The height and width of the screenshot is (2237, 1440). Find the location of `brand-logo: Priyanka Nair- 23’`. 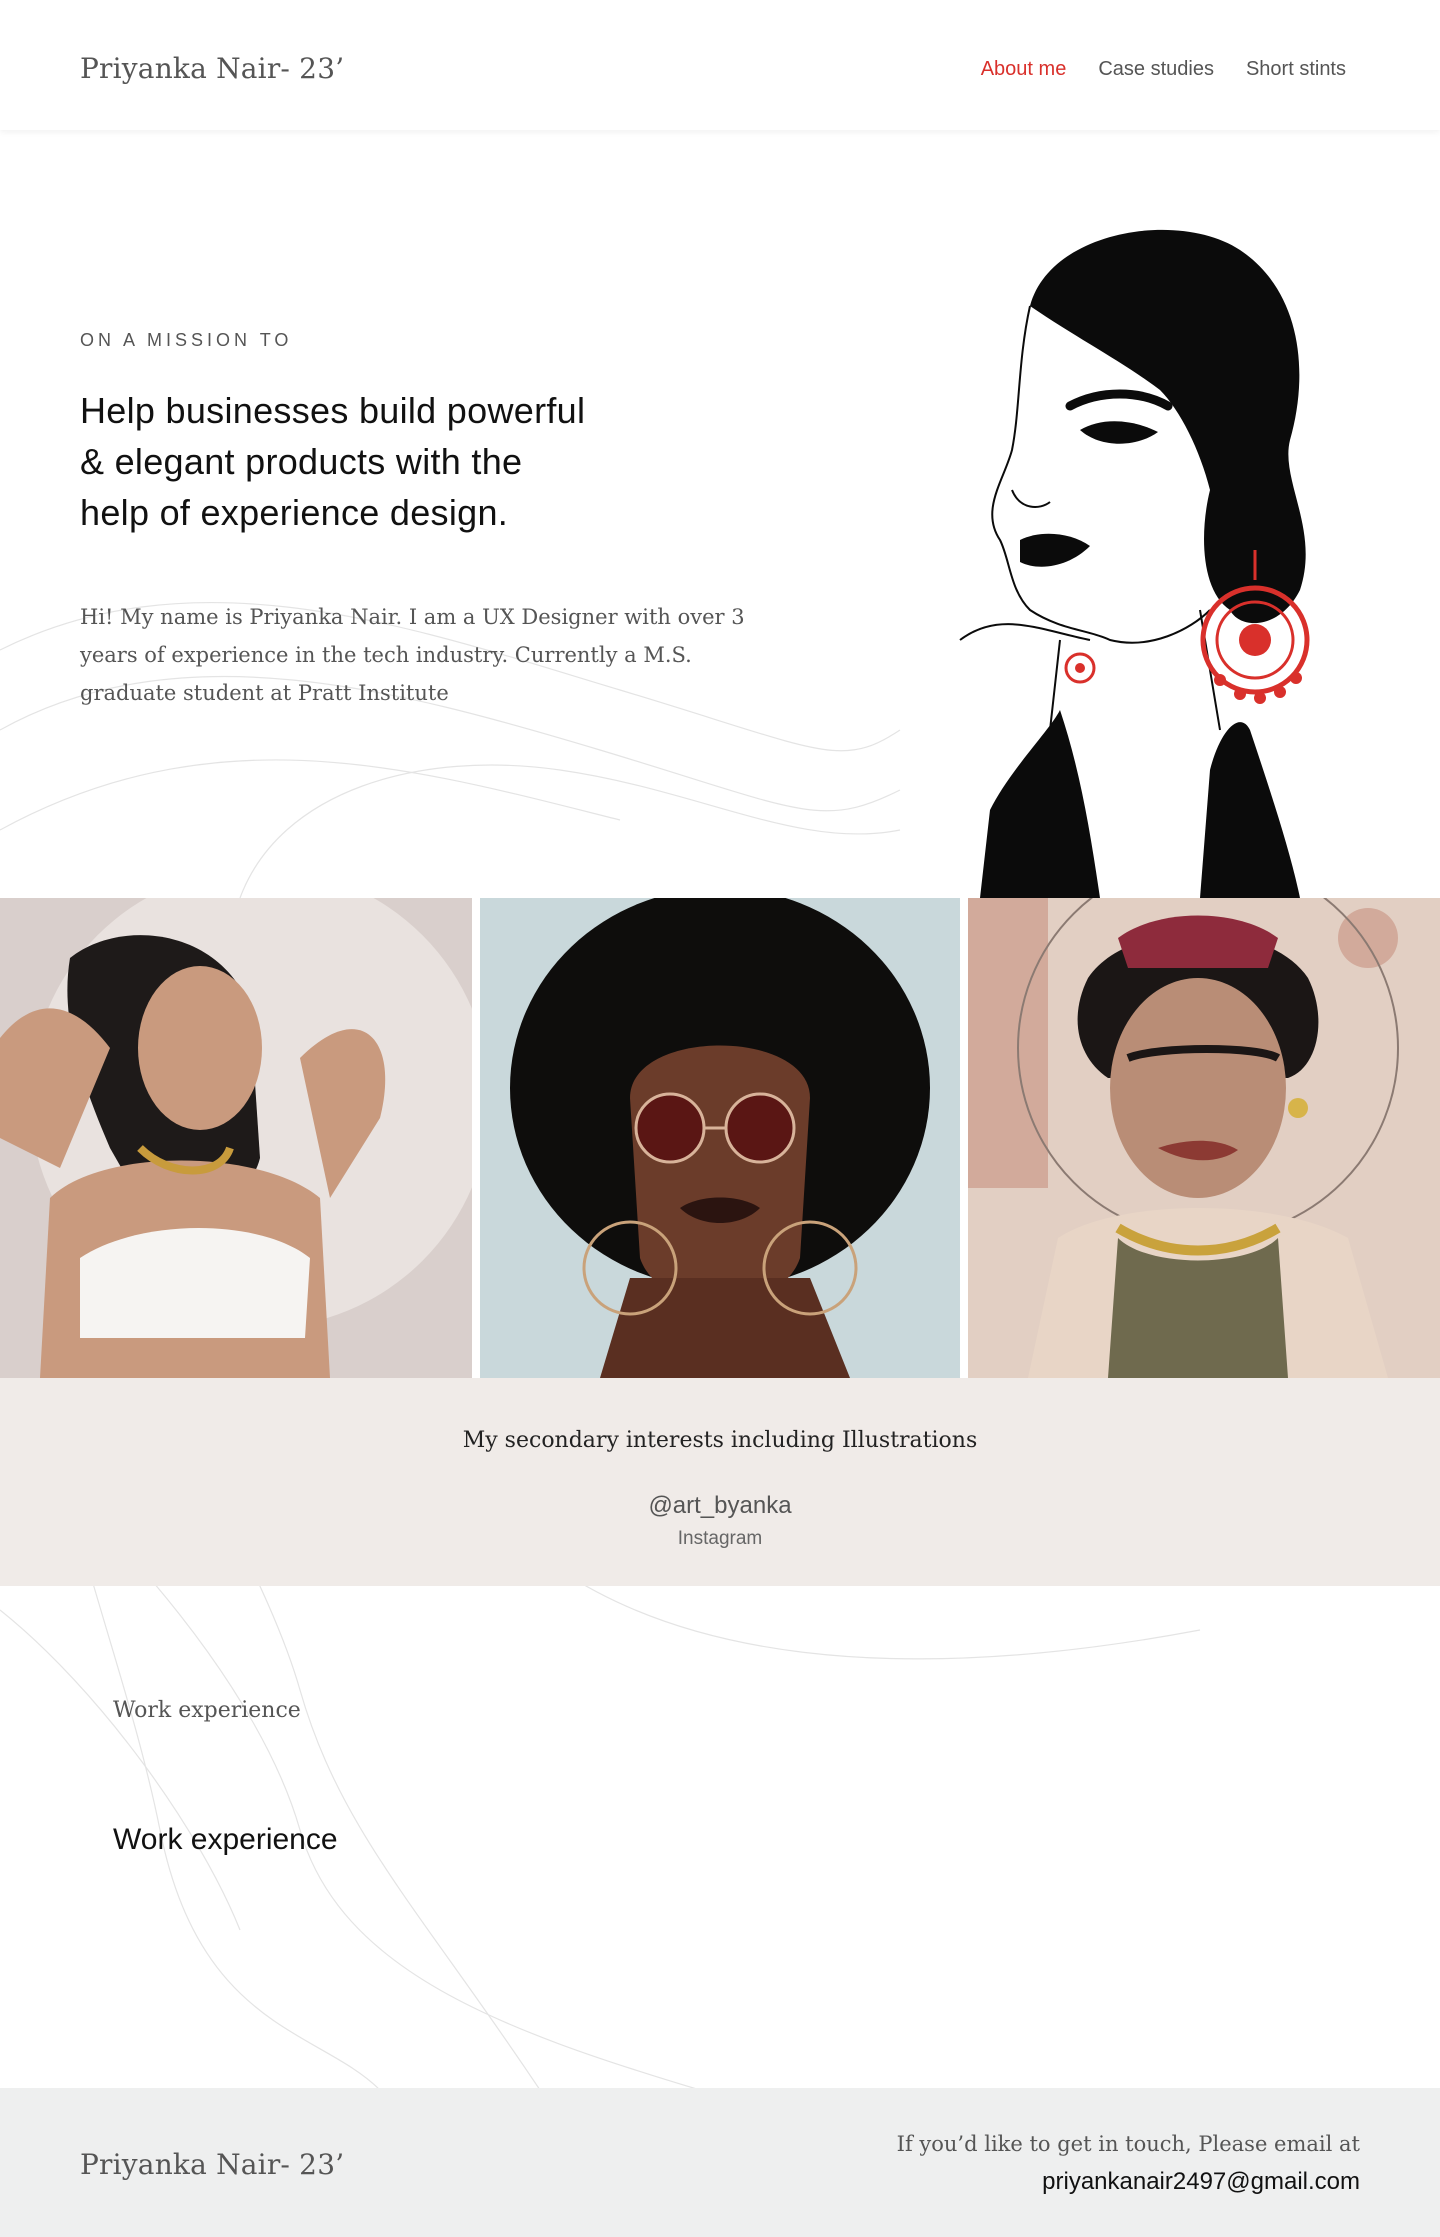

brand-logo: Priyanka Nair- 23’ is located at coordinates (212, 68).